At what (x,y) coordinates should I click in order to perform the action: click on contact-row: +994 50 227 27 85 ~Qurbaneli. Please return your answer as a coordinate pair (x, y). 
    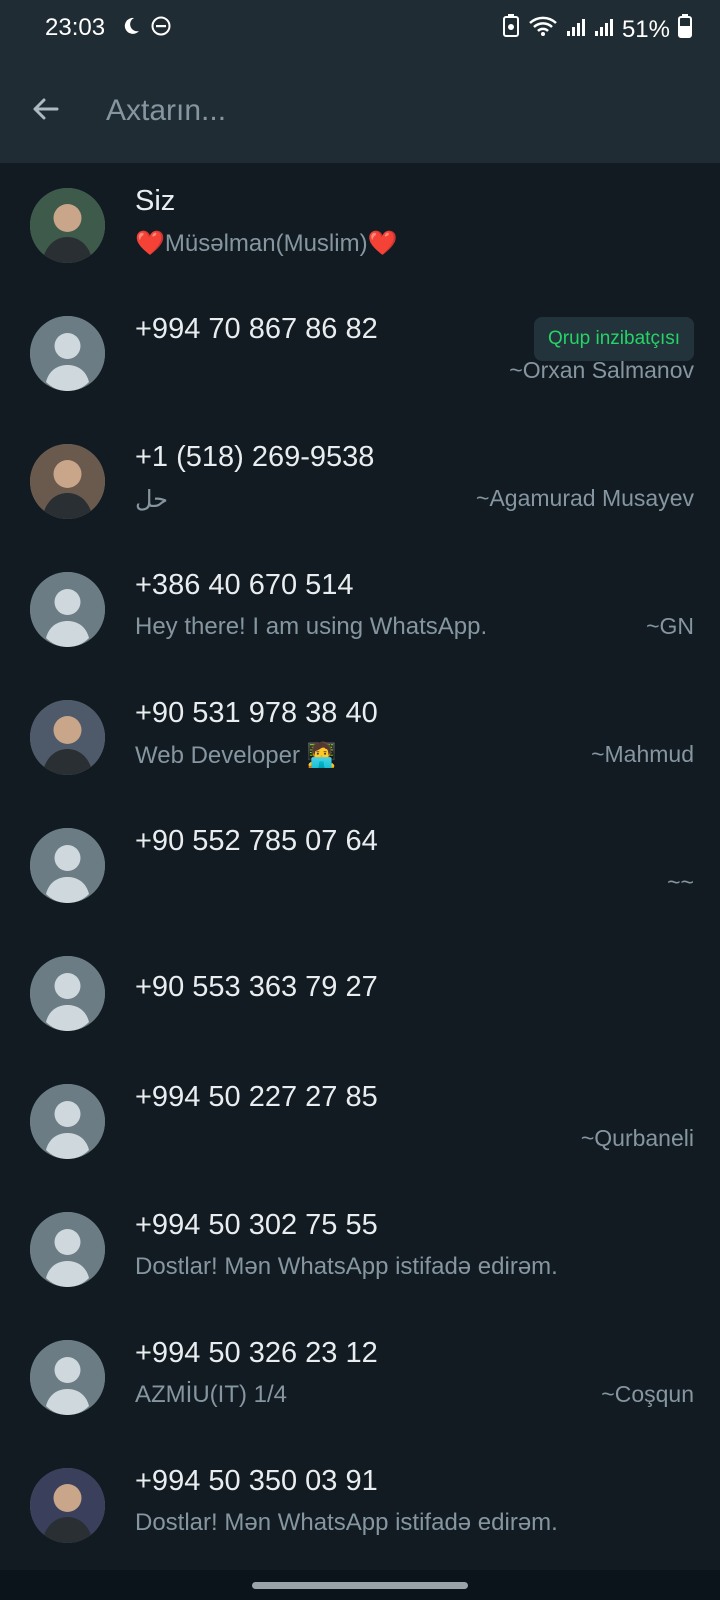
    Looking at the image, I should click on (360, 1123).